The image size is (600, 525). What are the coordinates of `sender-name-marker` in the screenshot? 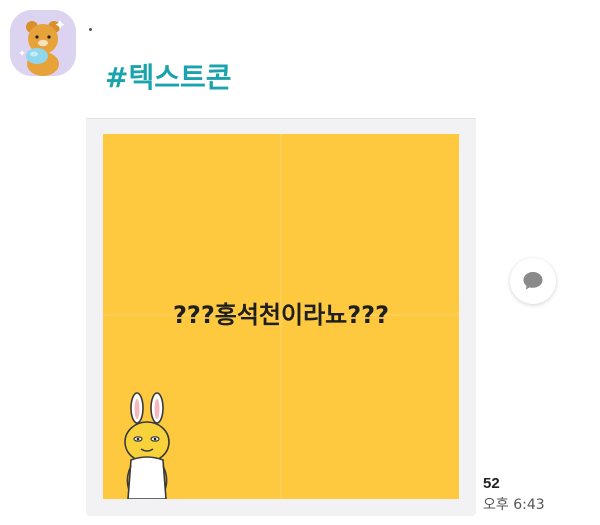 It's located at (90, 29).